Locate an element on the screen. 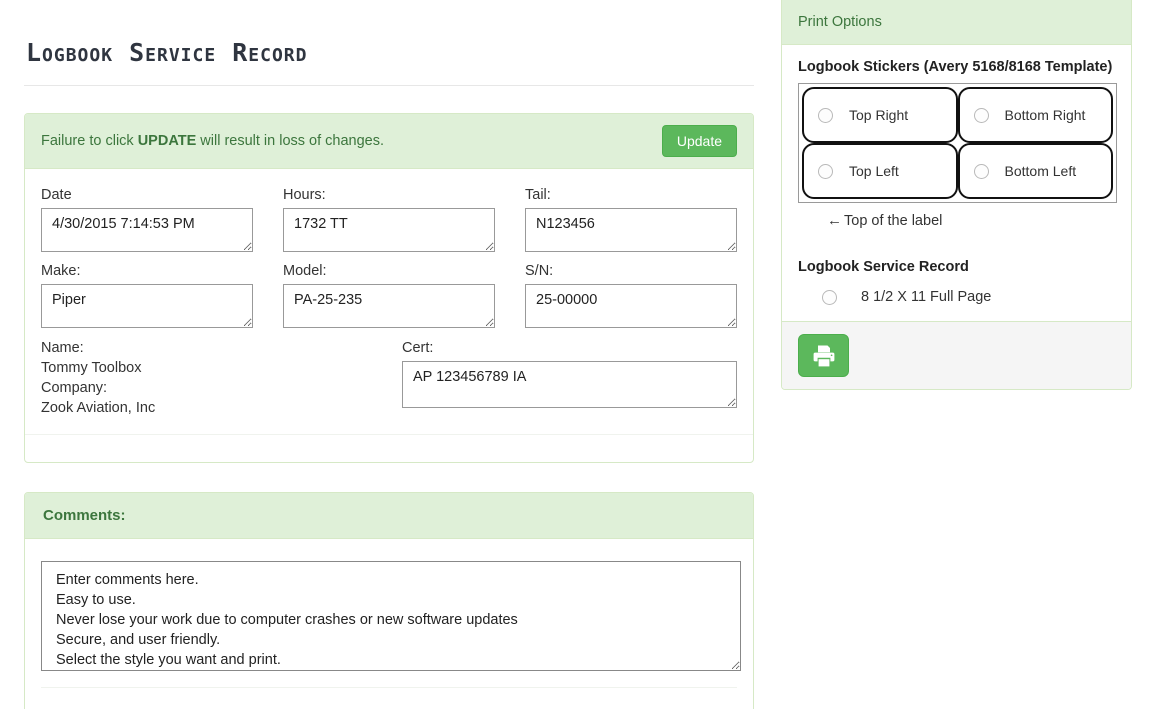 Image resolution: width=1161 pixels, height=709 pixels. date-input: 4/30/2015 7:14:53 PM is located at coordinates (147, 230).